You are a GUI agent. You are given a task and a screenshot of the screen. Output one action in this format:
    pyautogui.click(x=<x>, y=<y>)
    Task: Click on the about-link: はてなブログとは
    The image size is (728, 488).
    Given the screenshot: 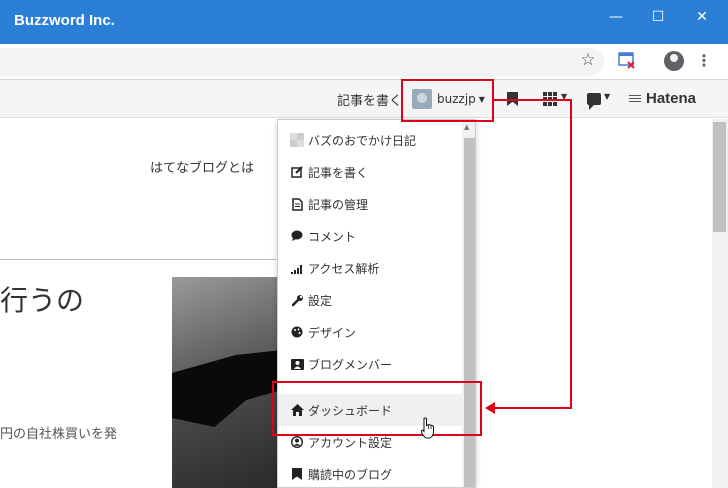 What is the action you would take?
    pyautogui.click(x=202, y=166)
    